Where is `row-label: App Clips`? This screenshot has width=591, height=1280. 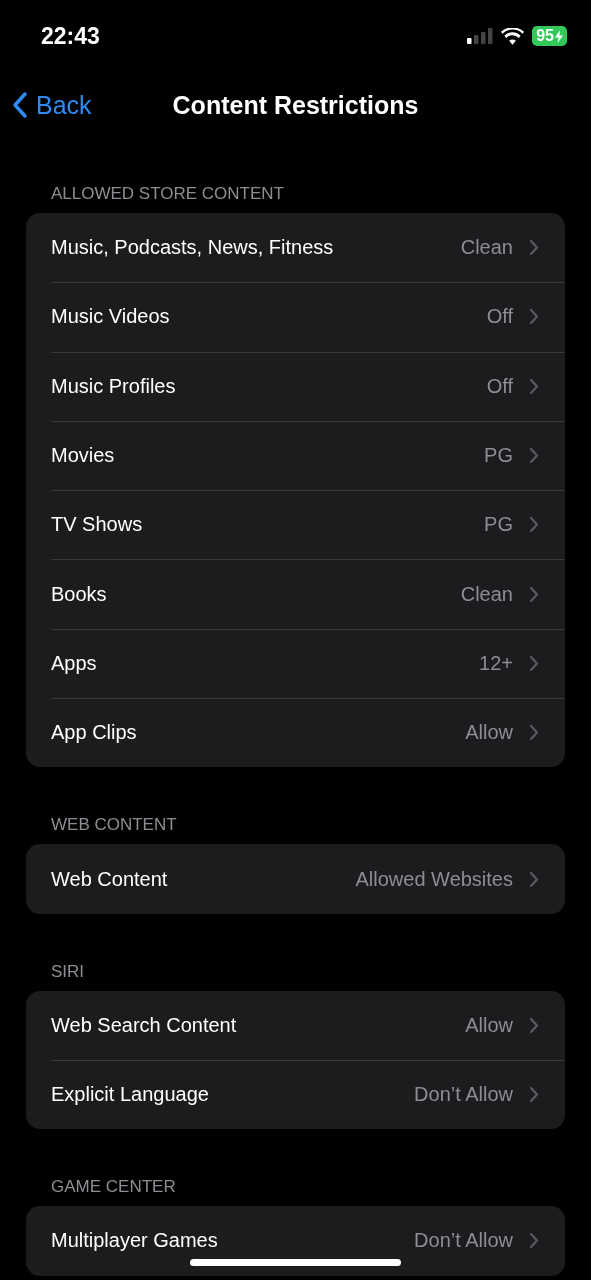 row-label: App Clips is located at coordinates (94, 733).